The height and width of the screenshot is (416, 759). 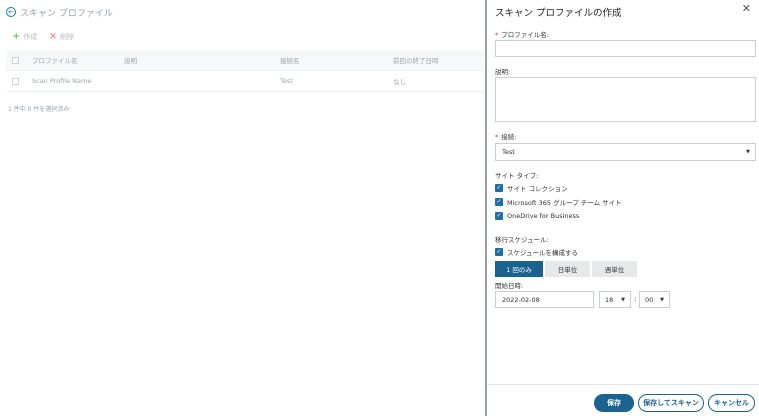 What do you see at coordinates (649, 299) in the screenshot?
I see `minute-value: 00` at bounding box center [649, 299].